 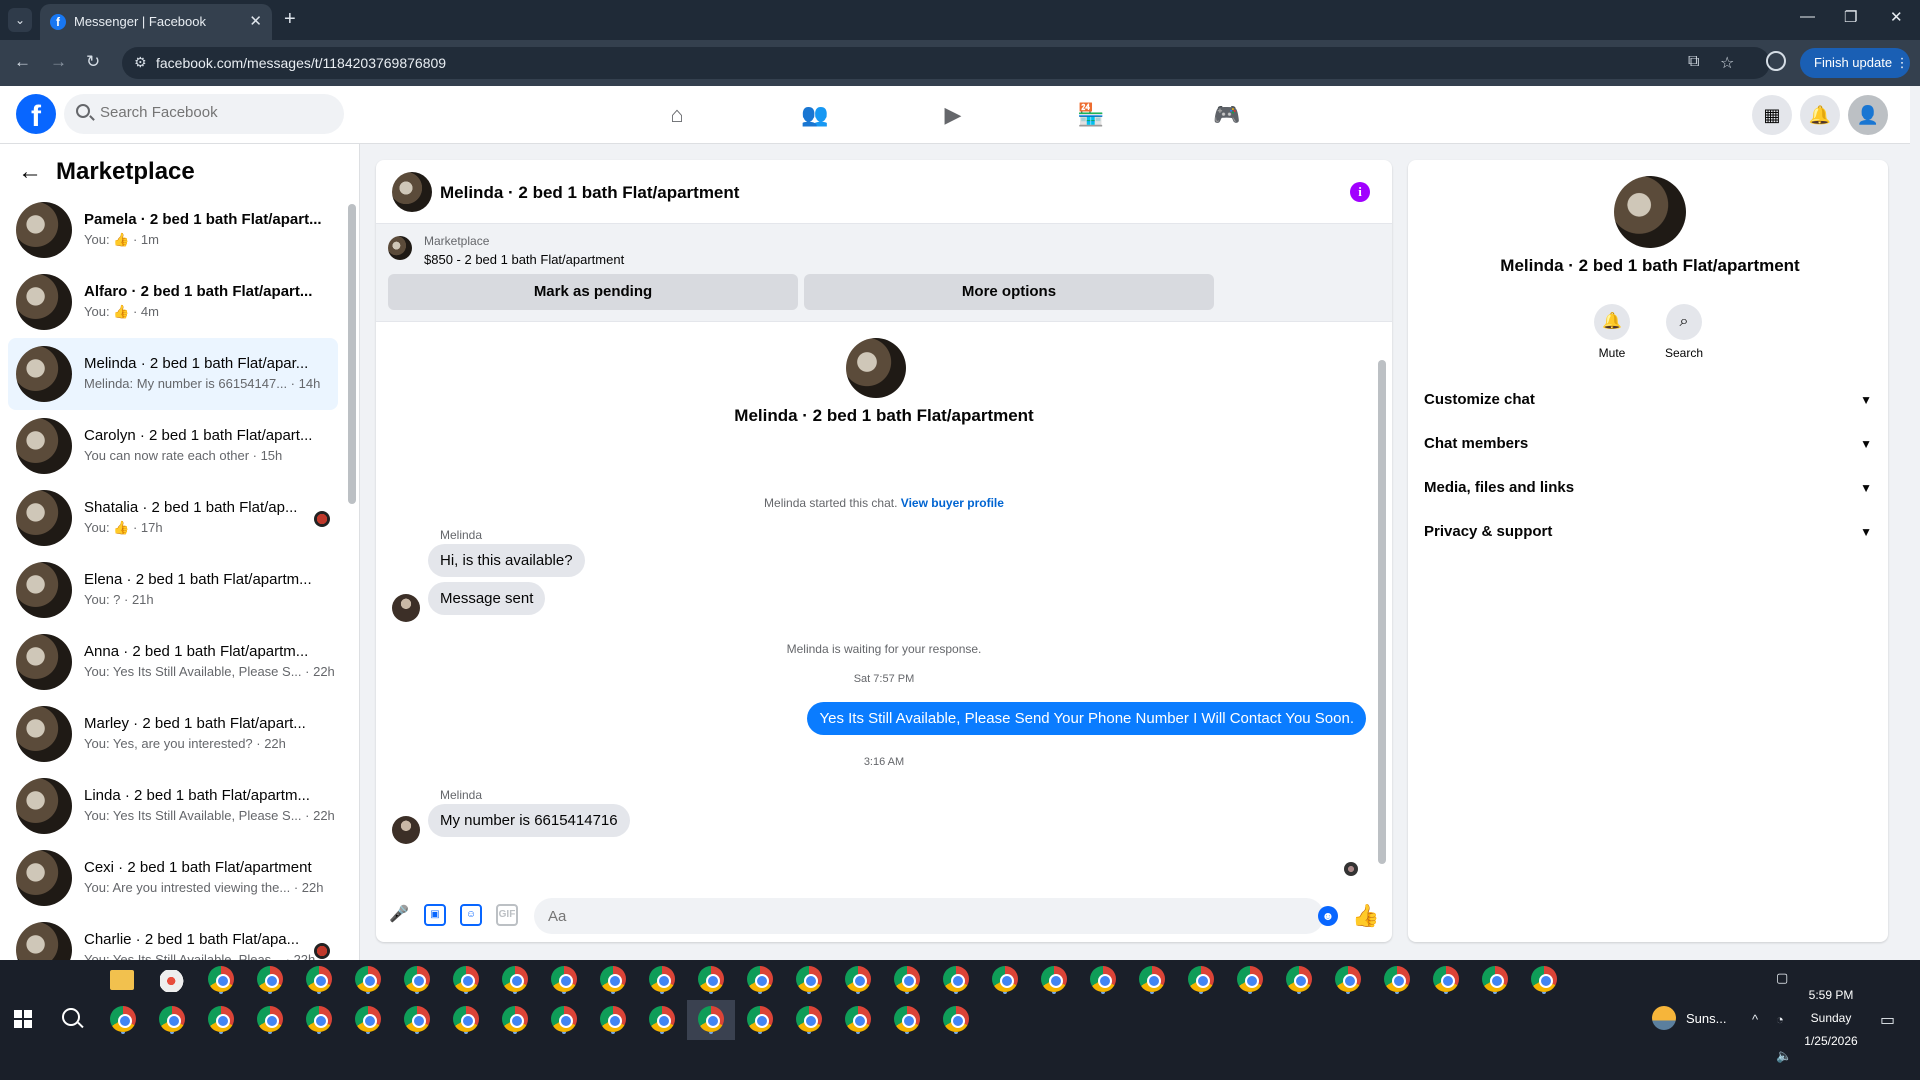 What do you see at coordinates (507, 915) in the screenshot?
I see `gif-icon: GIF` at bounding box center [507, 915].